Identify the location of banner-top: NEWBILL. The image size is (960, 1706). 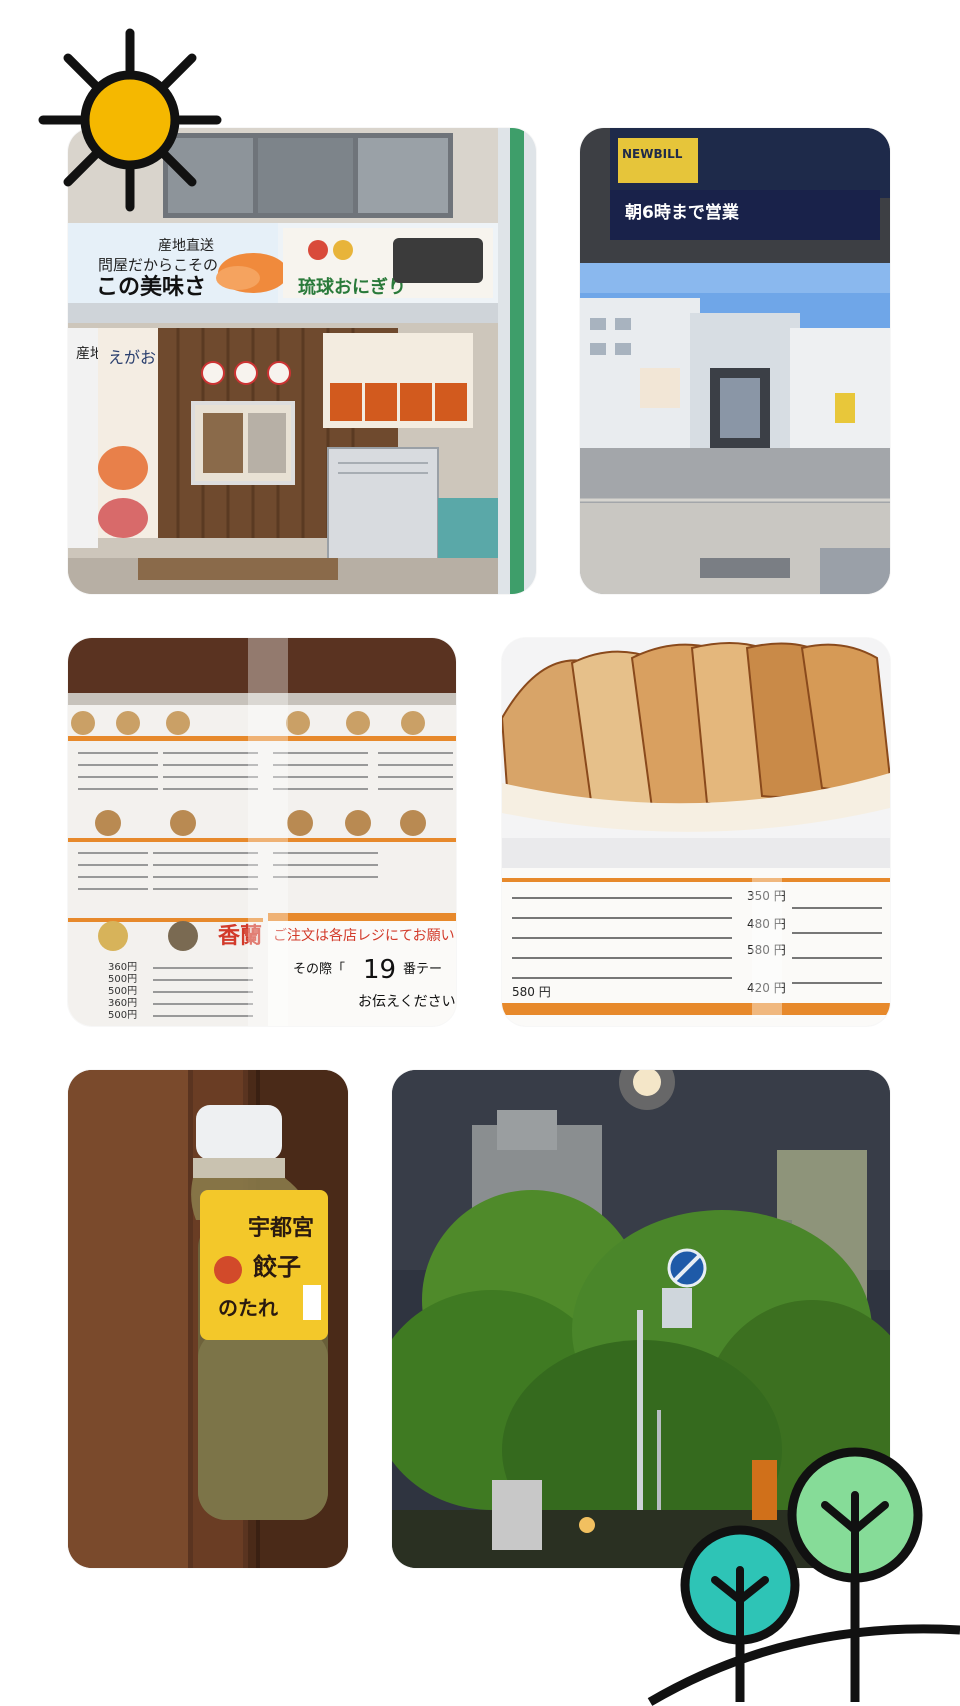
(652, 154).